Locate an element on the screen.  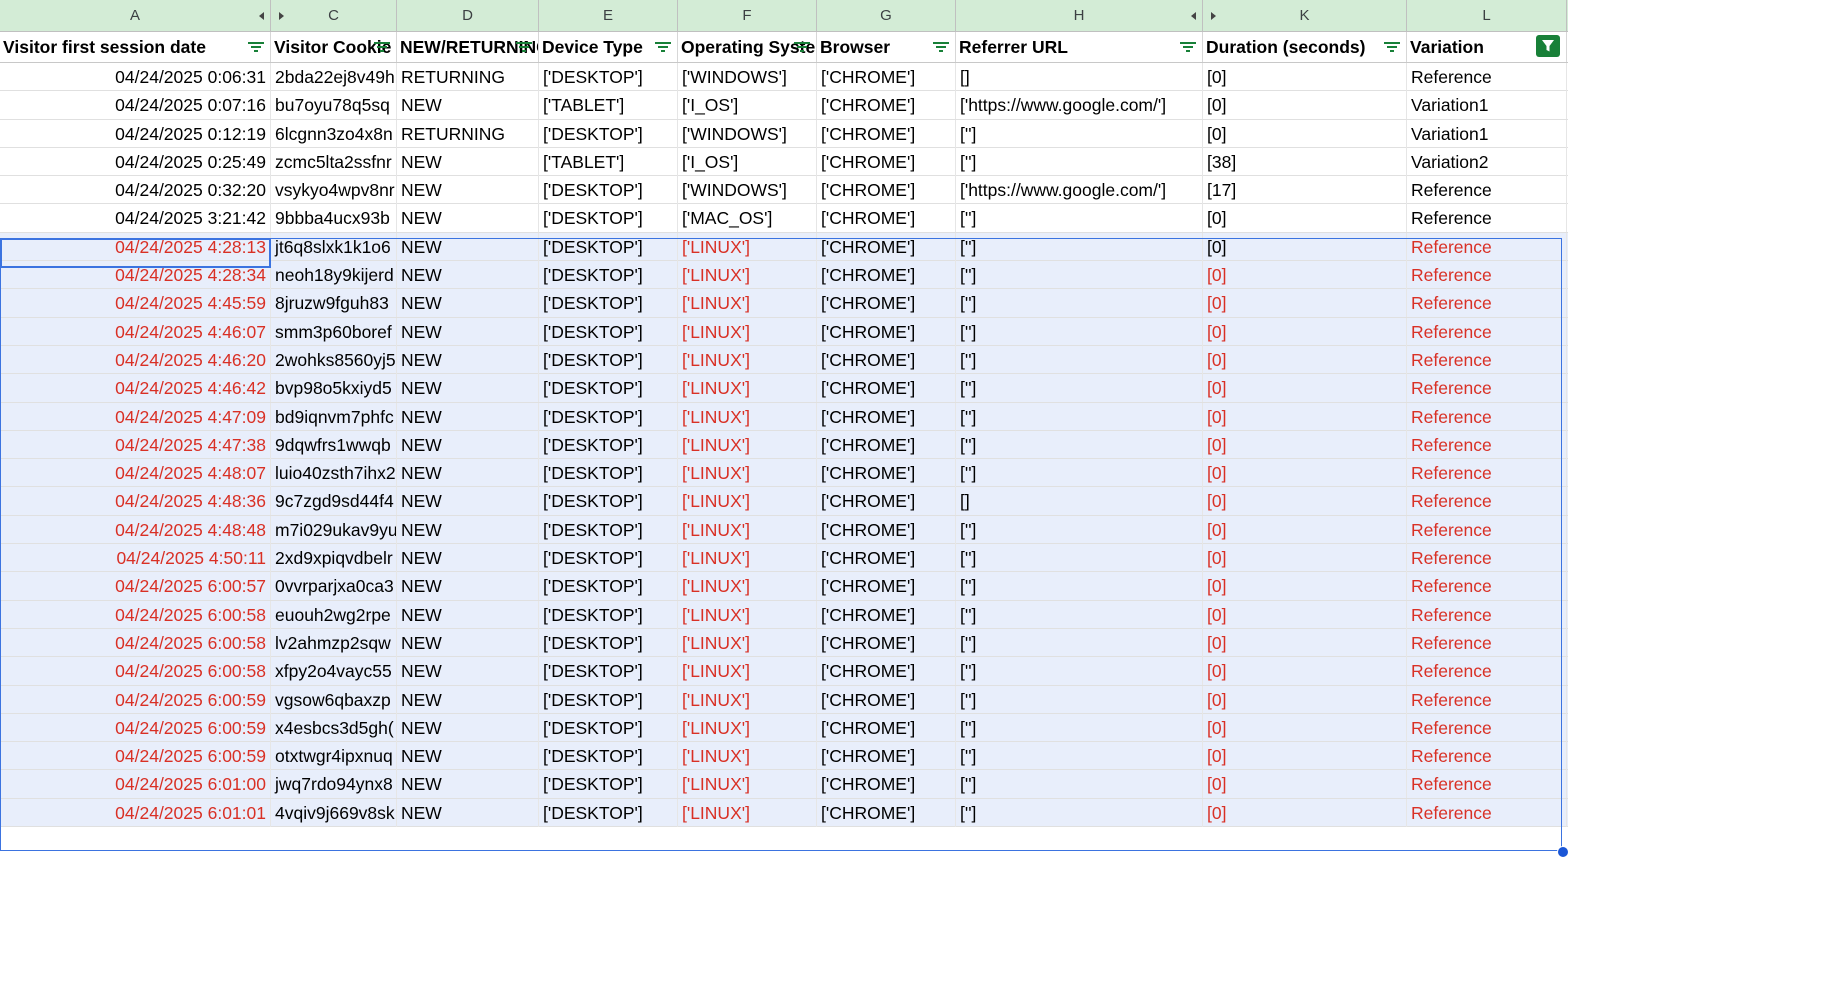
cell-session-date: 04/24/2025 4:28:34 is located at coordinates (135, 275).